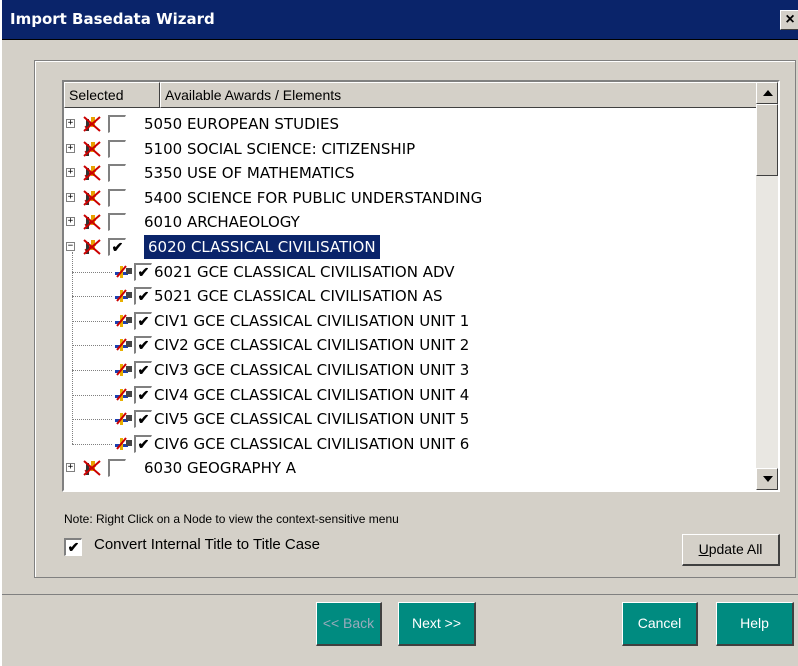 The image size is (798, 666). I want to click on tree-node-award: +6010 ARCHAEOLOGY, so click(411, 222).